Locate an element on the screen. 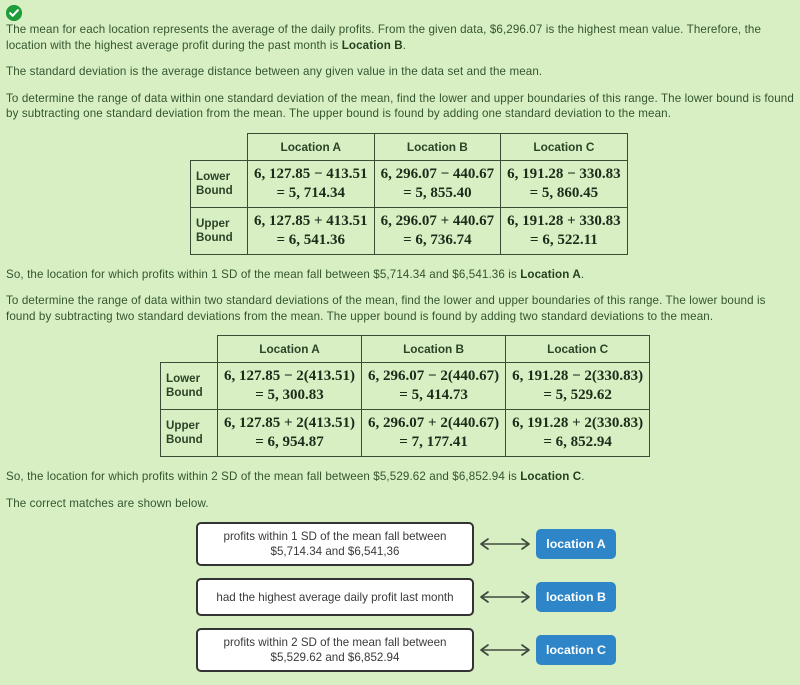  cell-expression: 6, 296.07 − 440.67 is located at coordinates (437, 173).